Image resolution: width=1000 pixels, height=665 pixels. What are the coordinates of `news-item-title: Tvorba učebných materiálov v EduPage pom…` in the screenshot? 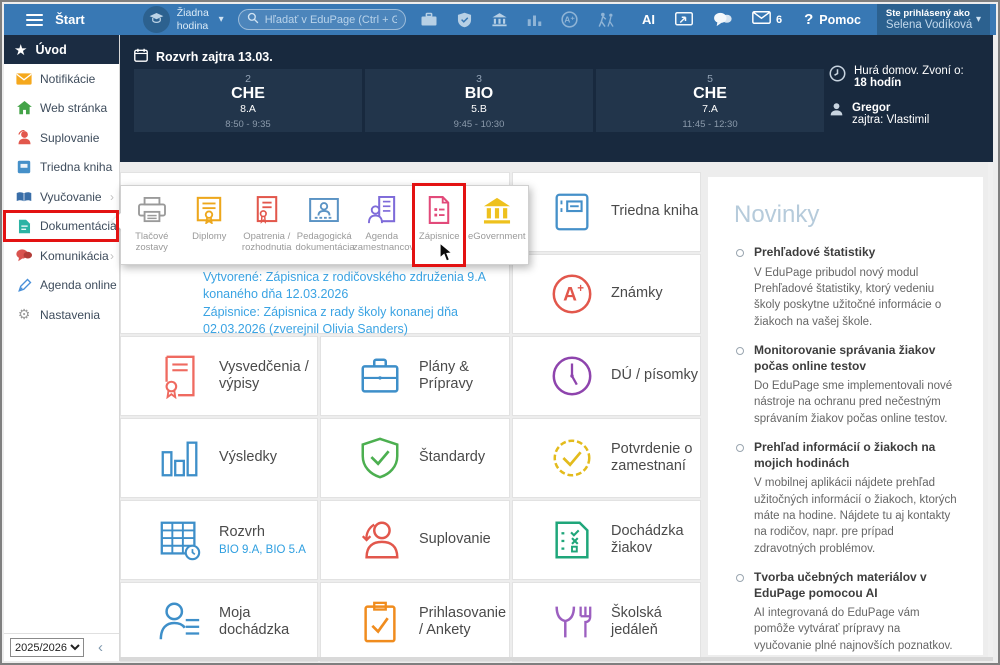 It's located at (840, 584).